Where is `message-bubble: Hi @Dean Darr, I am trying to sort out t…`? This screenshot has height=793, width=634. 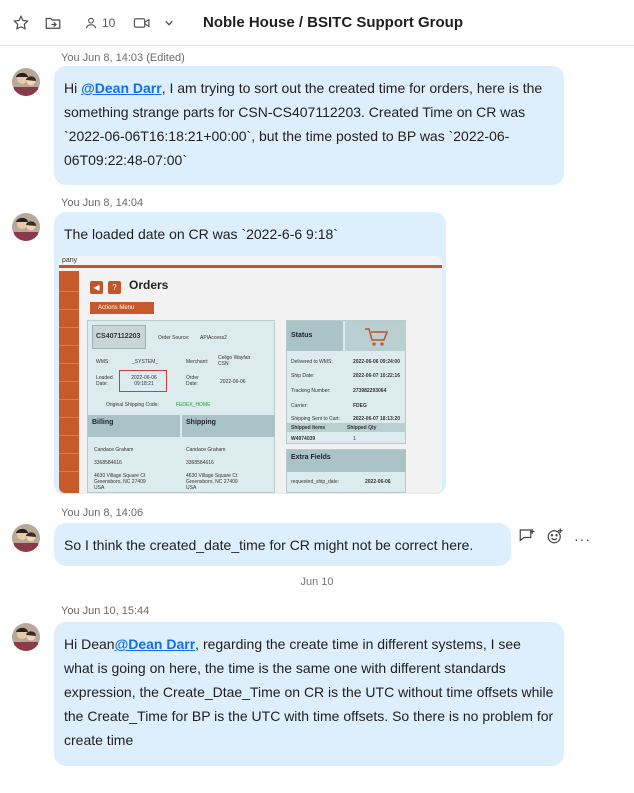
message-bubble: Hi @Dean Darr, I am trying to sort out t… is located at coordinates (309, 125).